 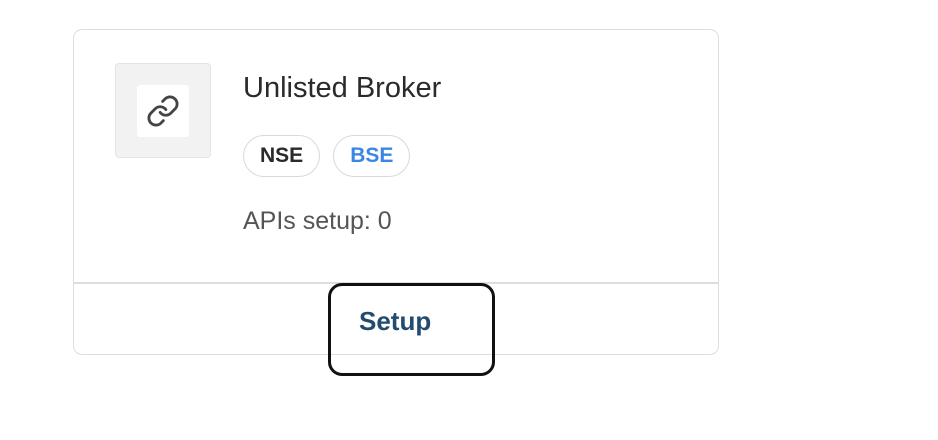 I want to click on broker-name: Unlisted Broker, so click(x=342, y=88).